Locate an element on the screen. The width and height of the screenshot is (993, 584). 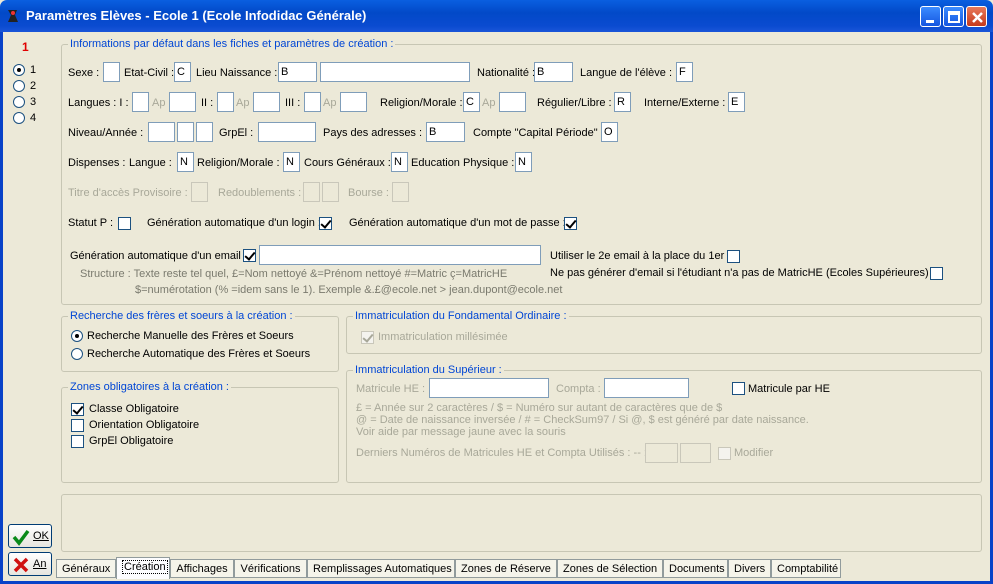
langue-eleve-field: F is located at coordinates (684, 72).